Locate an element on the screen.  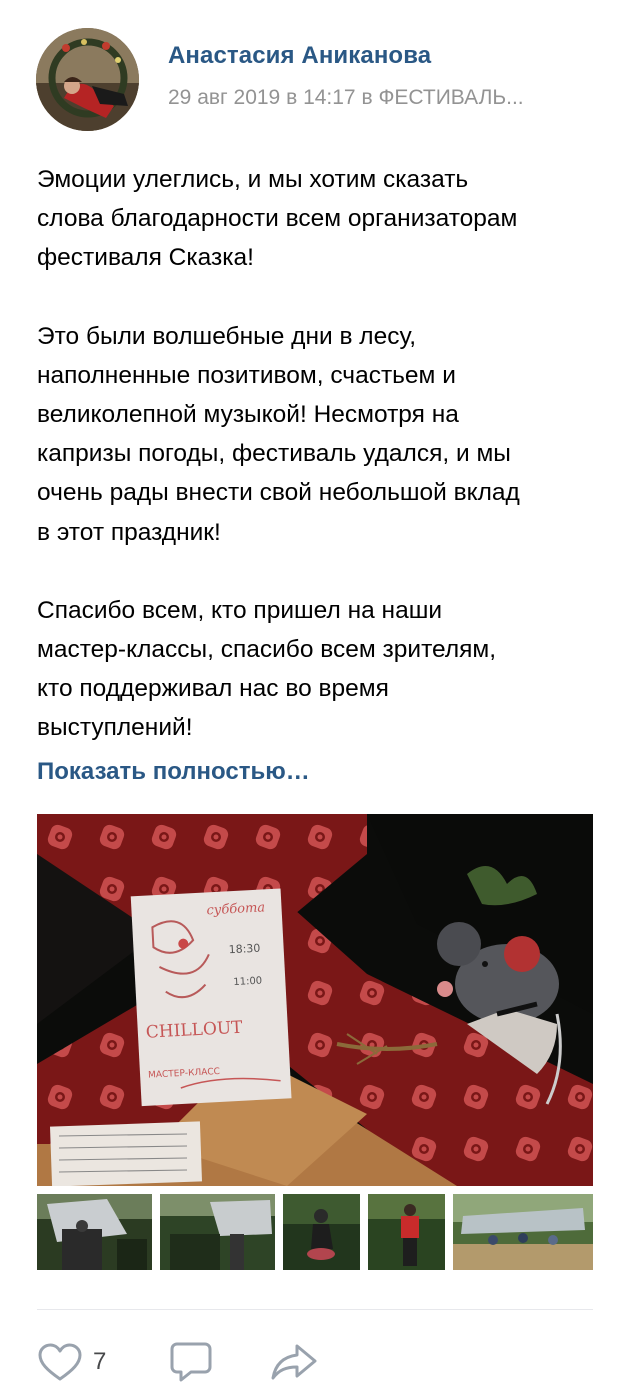
text-line: слова благодарности всем организаторам is located at coordinates (277, 219).